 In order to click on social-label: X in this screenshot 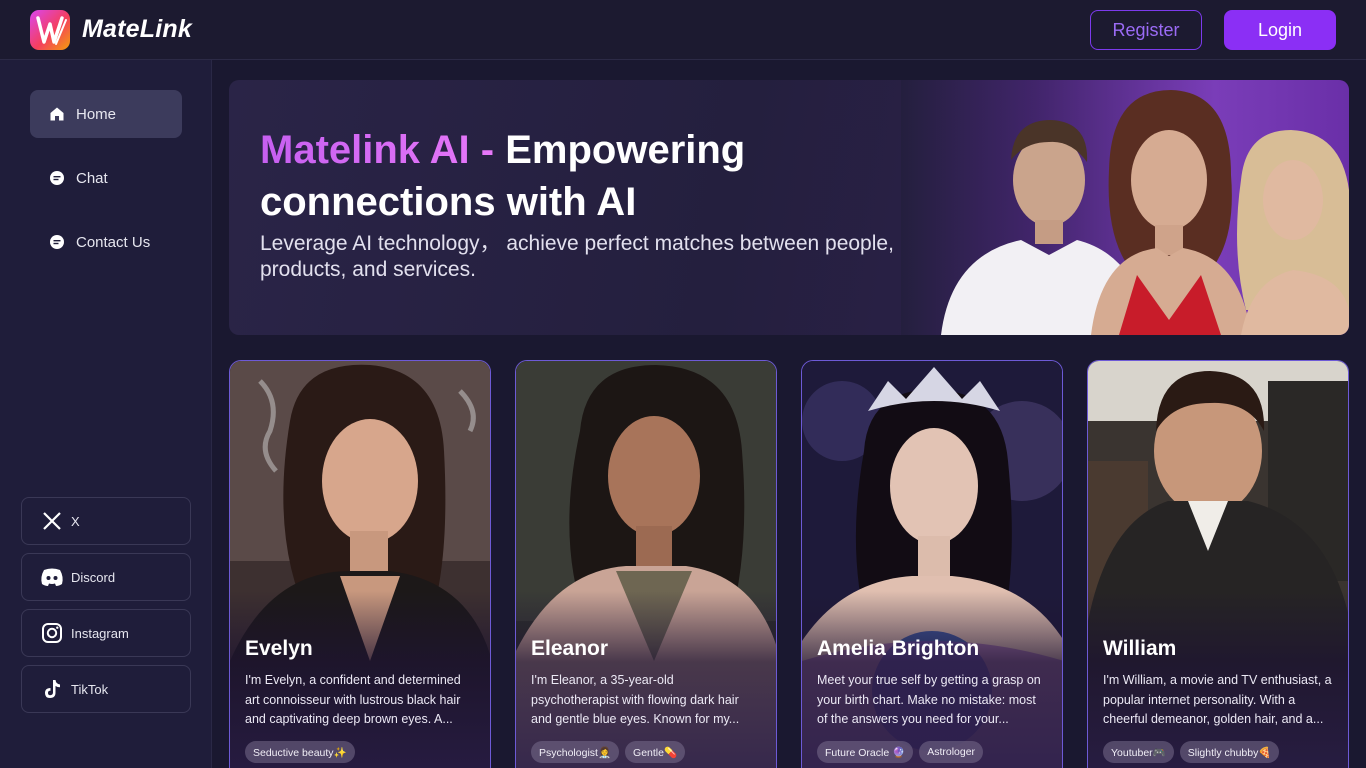, I will do `click(75, 521)`.